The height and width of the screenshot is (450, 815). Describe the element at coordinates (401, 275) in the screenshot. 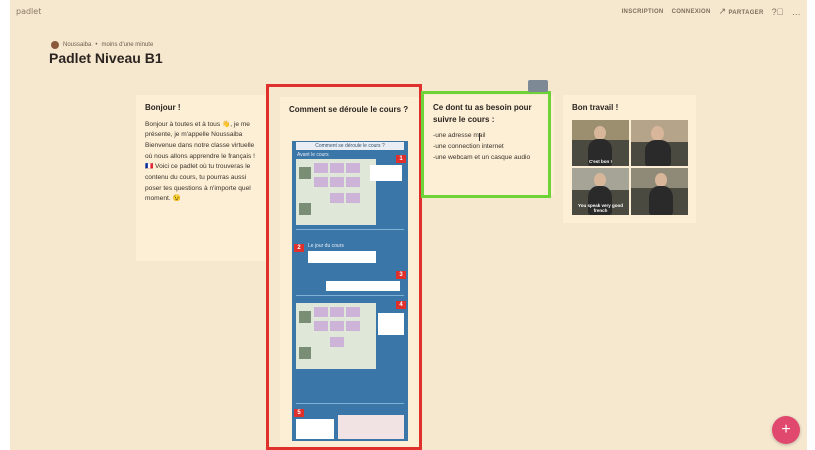

I see `step-badge: 3` at that location.